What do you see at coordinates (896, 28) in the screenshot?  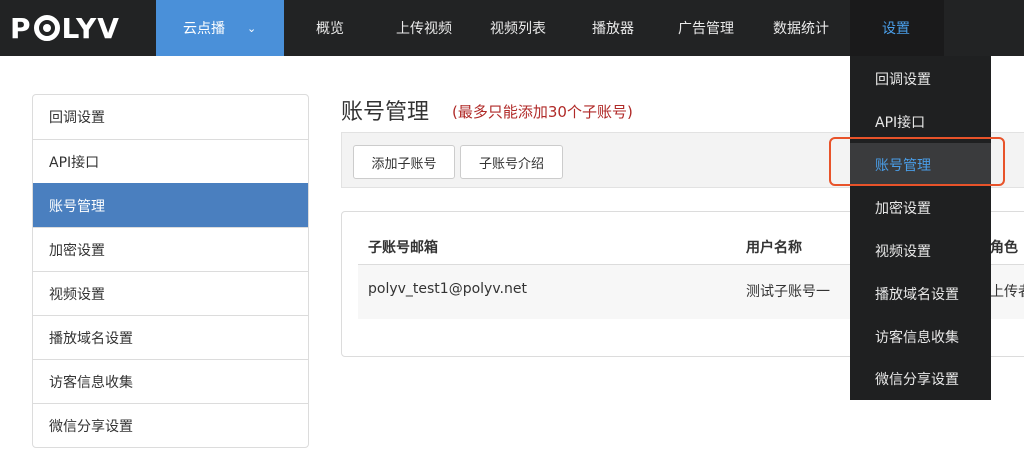 I see `nav-settings: 设置` at bounding box center [896, 28].